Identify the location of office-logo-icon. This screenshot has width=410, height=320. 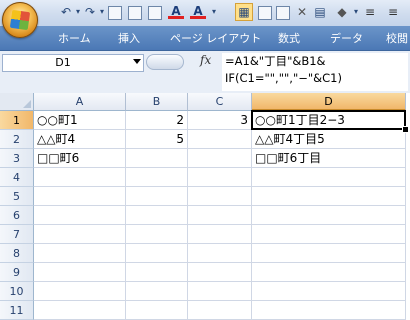
(20, 20).